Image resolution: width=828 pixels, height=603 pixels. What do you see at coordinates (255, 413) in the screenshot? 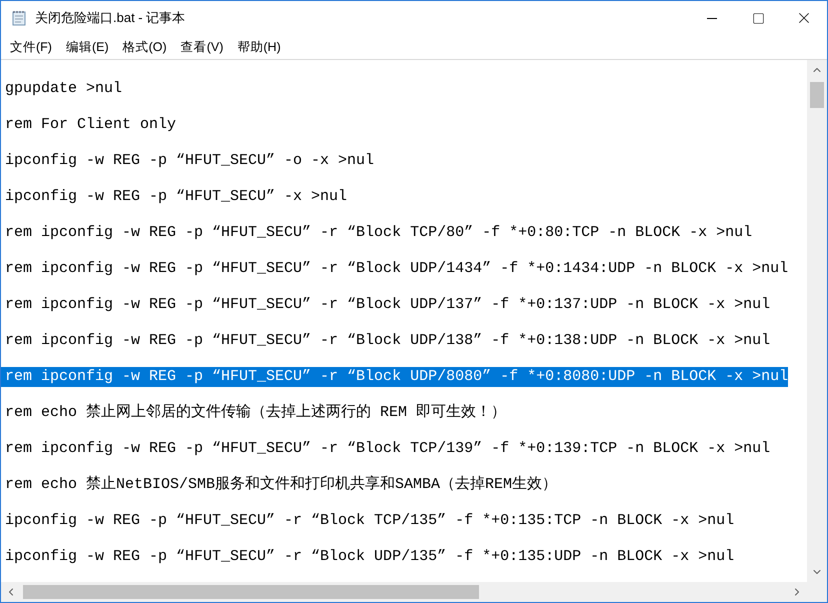
I see `code-line: rem echo 禁止网上邻居的文件传输（去掉上述两行的 REM 即可生效！）` at bounding box center [255, 413].